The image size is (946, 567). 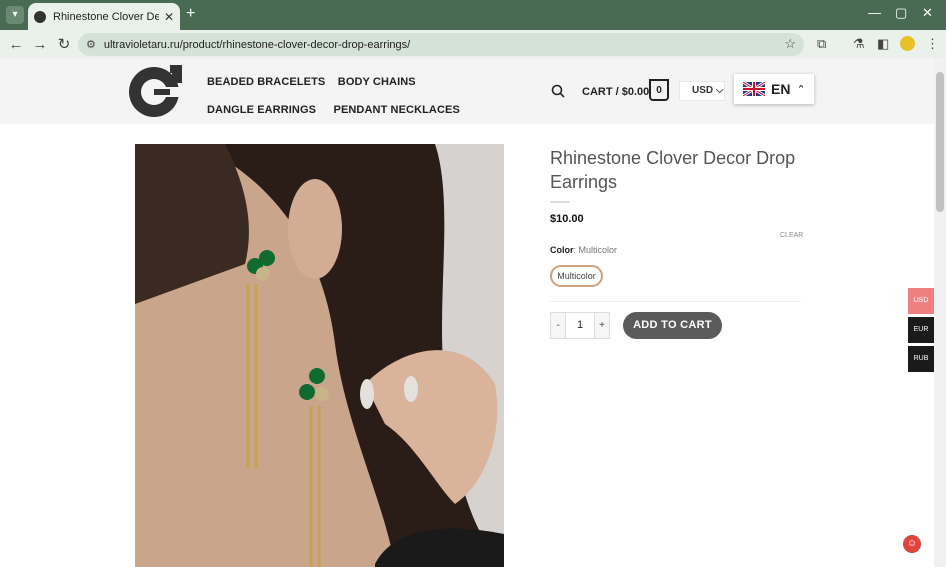 What do you see at coordinates (558, 91) in the screenshot?
I see `search-icon` at bounding box center [558, 91].